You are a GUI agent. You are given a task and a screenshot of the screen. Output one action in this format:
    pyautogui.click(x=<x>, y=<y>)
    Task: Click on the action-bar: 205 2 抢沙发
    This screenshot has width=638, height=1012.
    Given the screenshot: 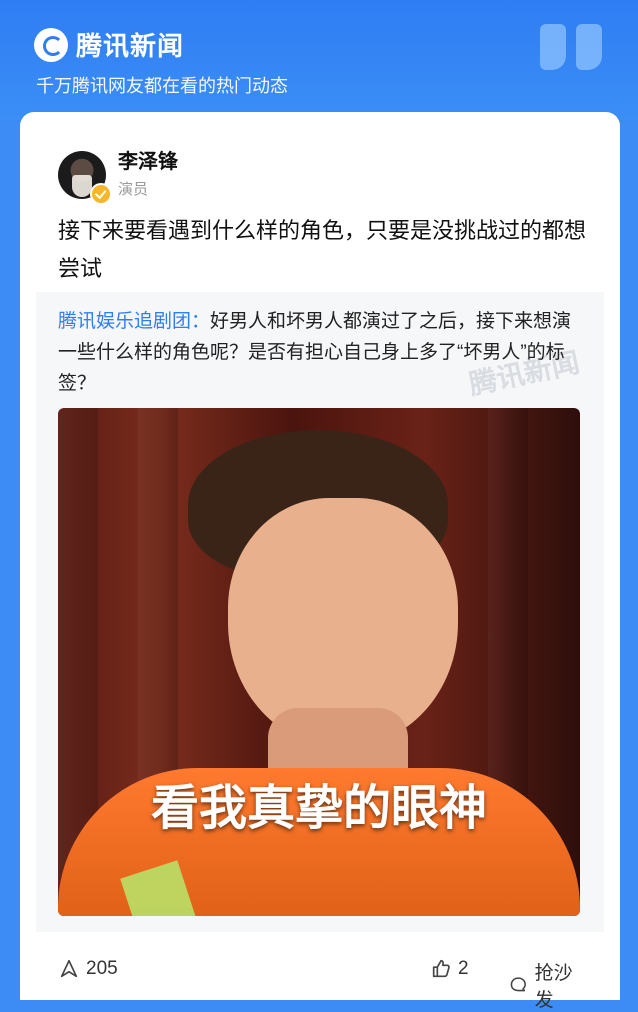 What is the action you would take?
    pyautogui.click(x=323, y=984)
    